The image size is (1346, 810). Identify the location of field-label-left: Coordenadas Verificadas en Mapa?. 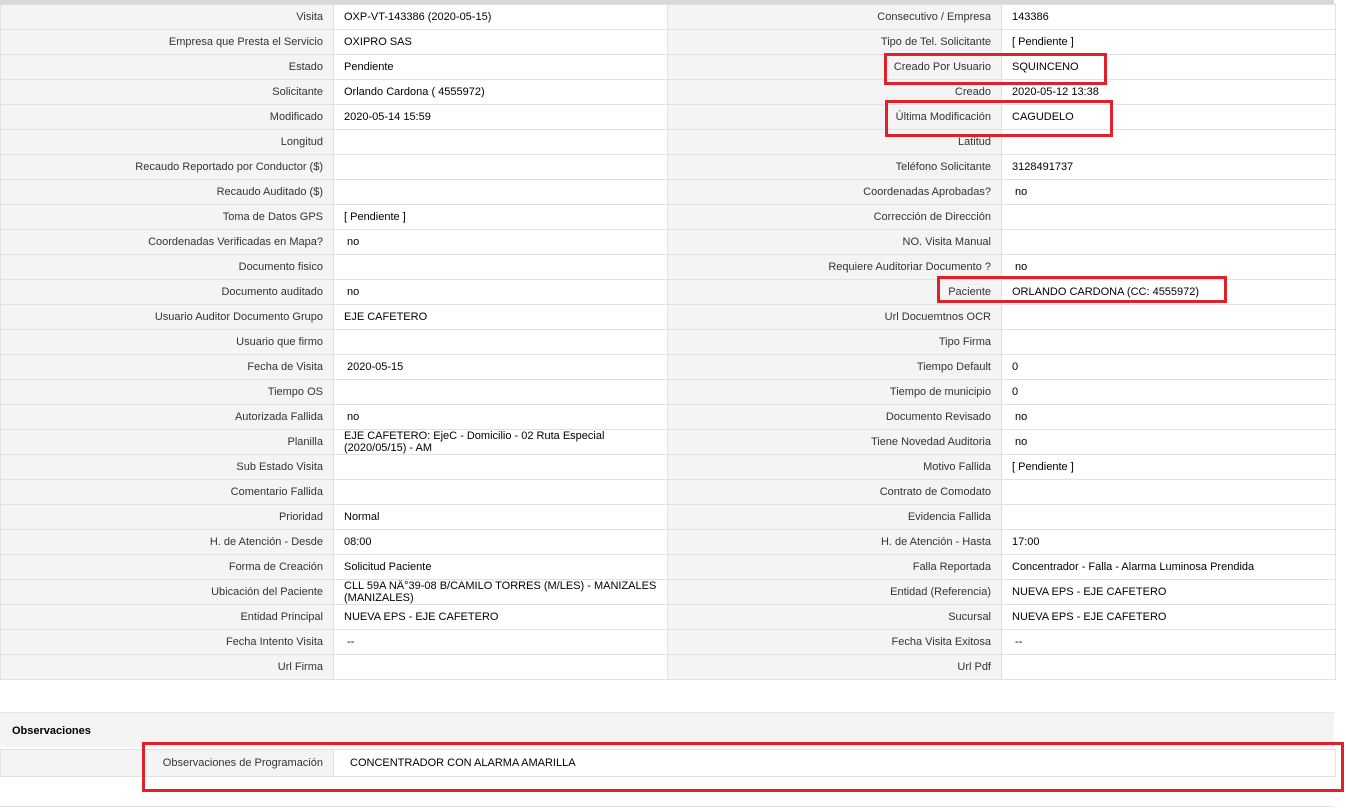
(167, 242).